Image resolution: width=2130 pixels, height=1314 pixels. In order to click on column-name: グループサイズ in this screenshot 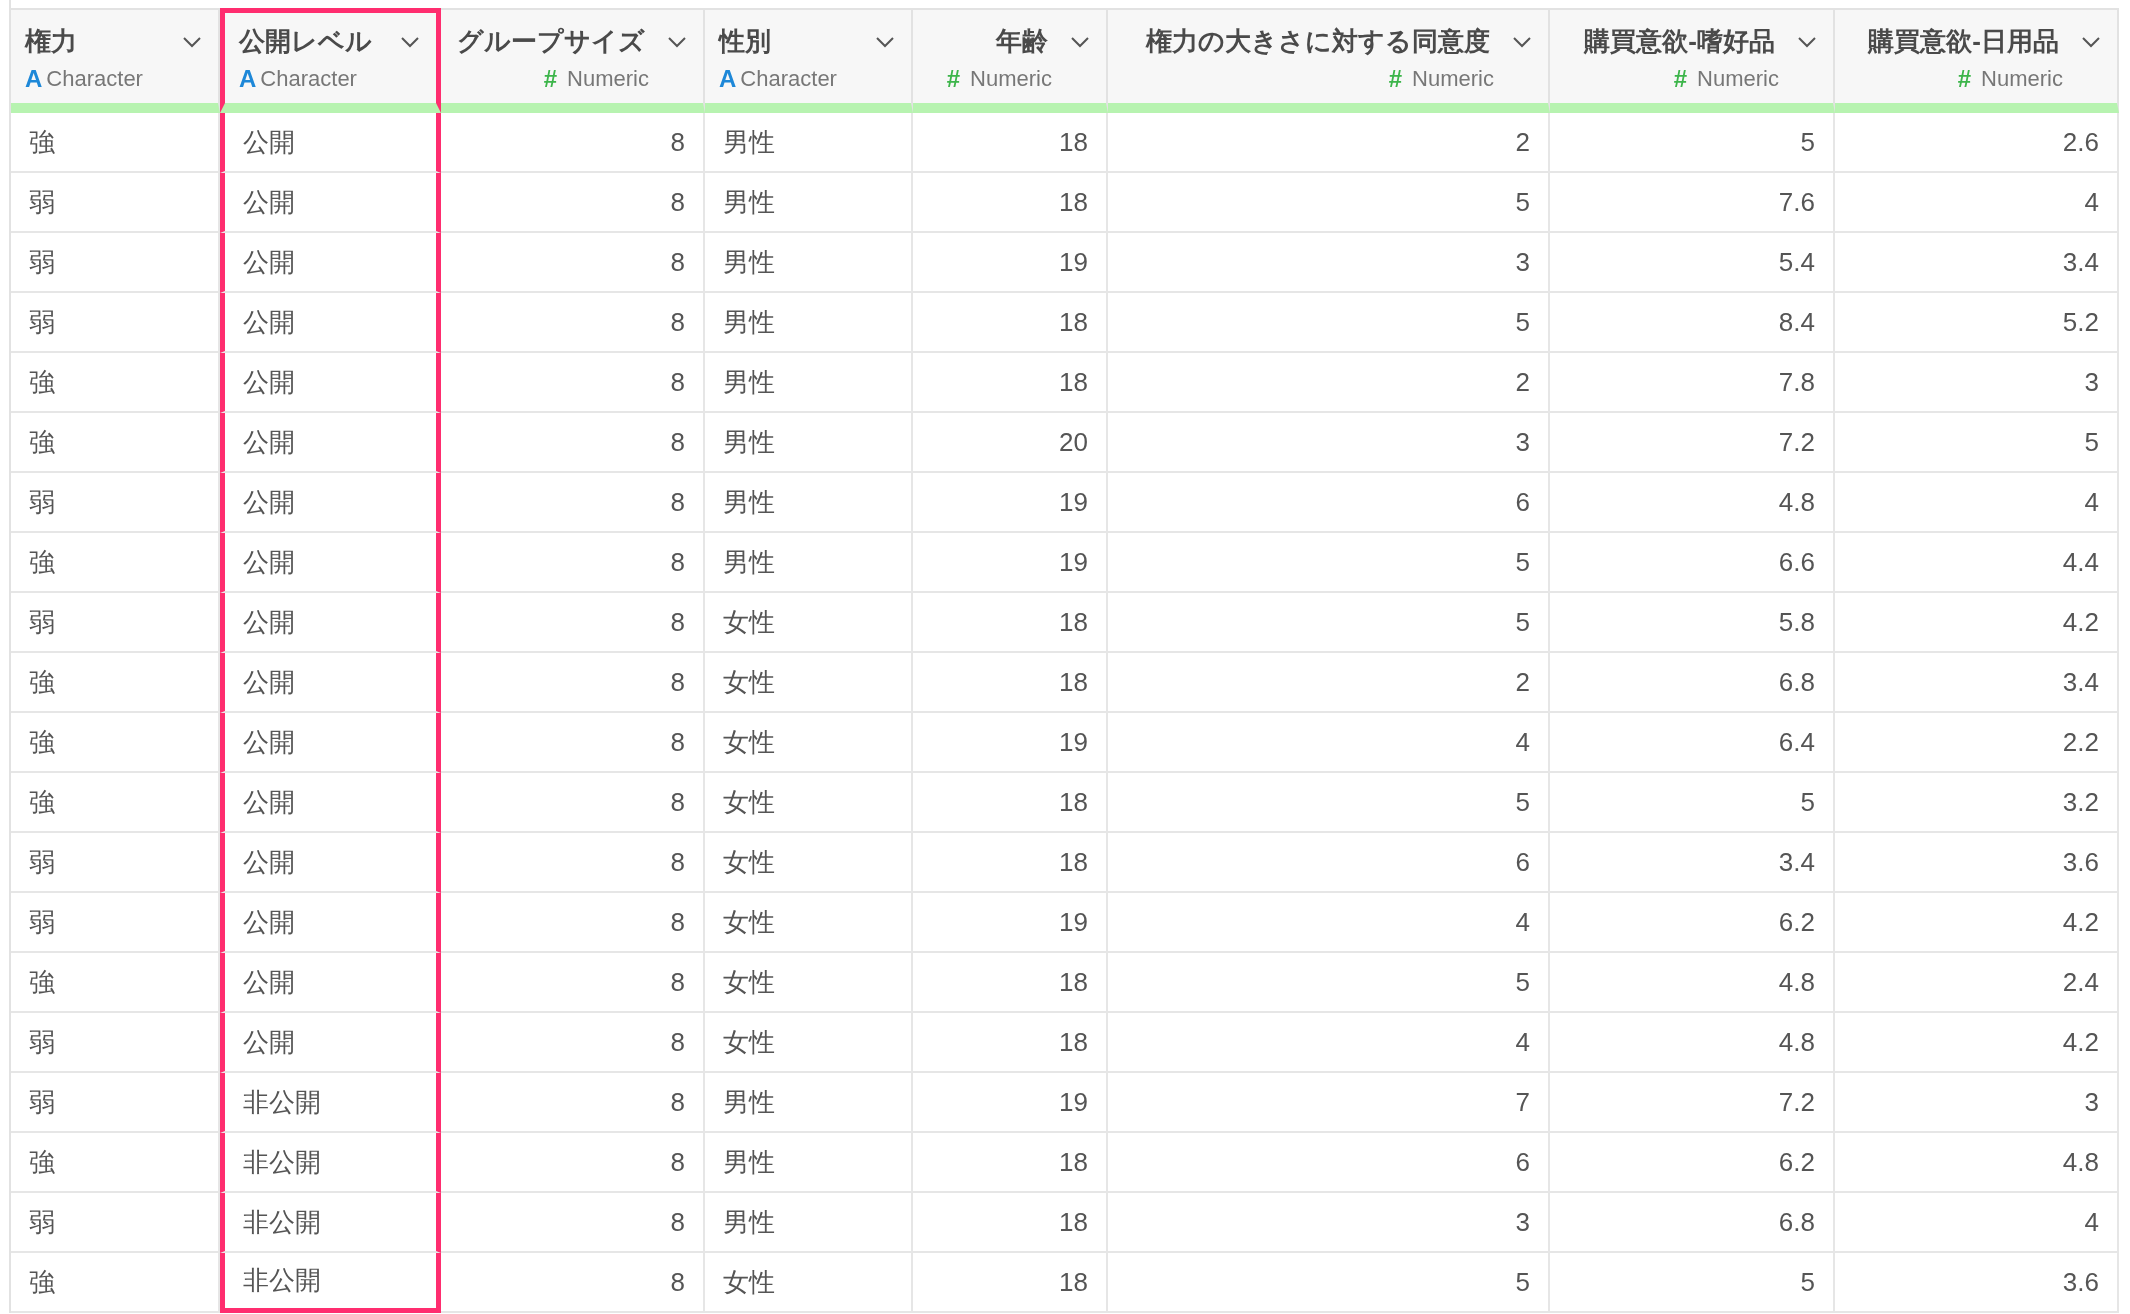, I will do `click(551, 41)`.